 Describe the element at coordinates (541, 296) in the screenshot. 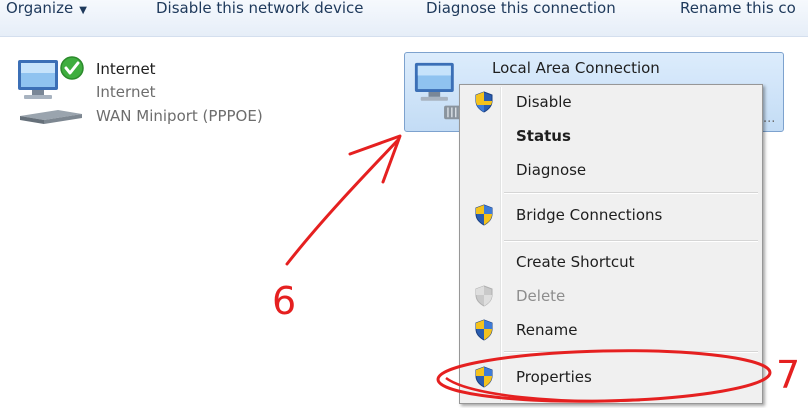

I see `menu-item-label: Delete` at that location.